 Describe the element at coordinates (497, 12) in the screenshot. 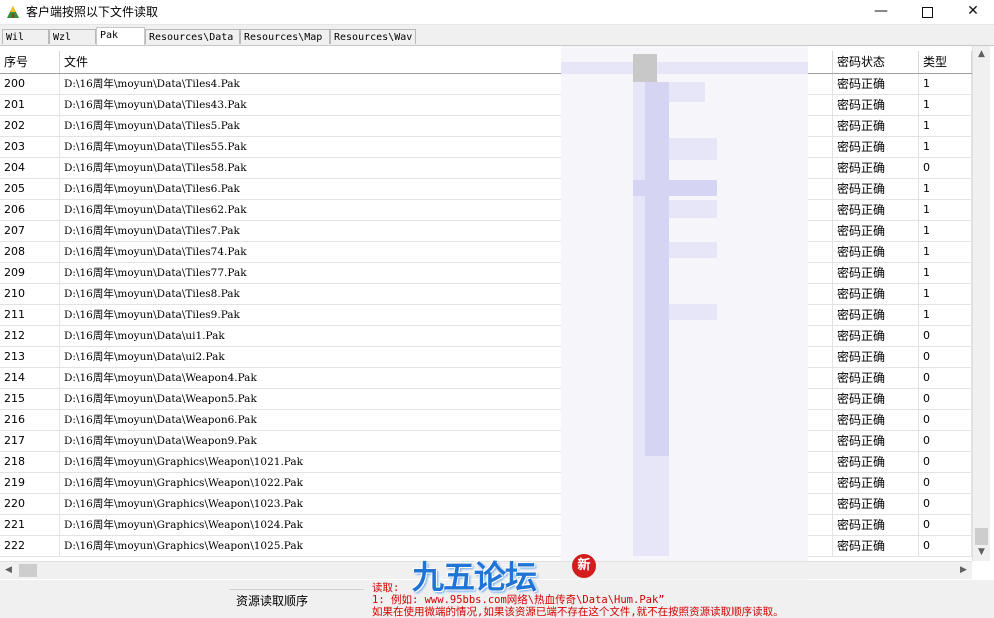

I see `title-bar: 客户端按照以下文件读取 — ✕` at that location.